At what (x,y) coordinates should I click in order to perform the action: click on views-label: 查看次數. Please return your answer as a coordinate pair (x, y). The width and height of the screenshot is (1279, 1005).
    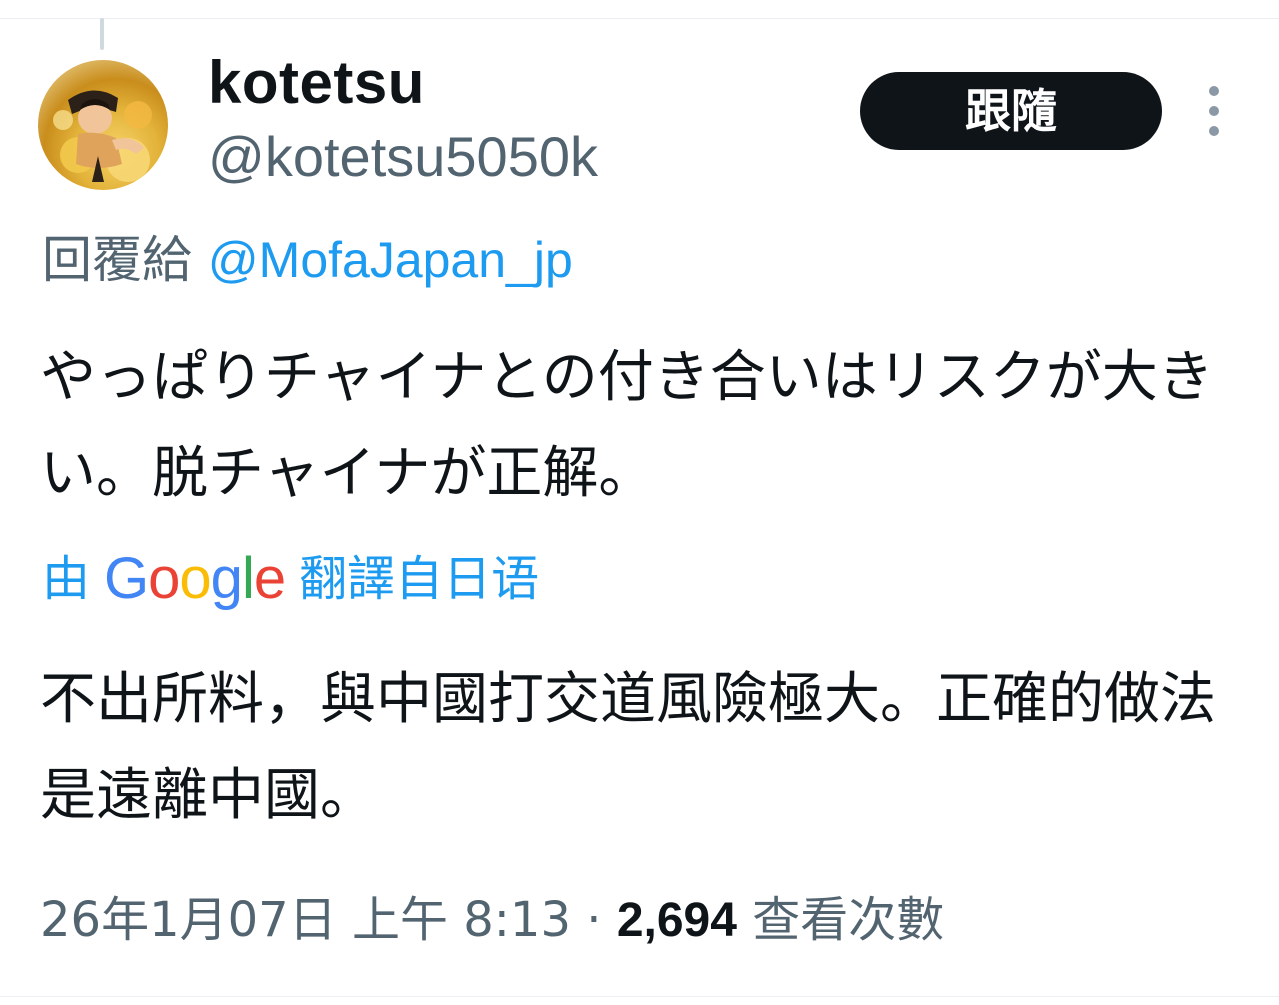
    Looking at the image, I should click on (848, 920).